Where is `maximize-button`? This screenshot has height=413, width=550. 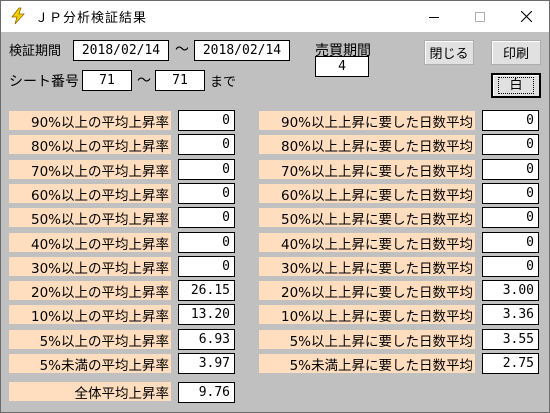
maximize-button is located at coordinates (480, 16).